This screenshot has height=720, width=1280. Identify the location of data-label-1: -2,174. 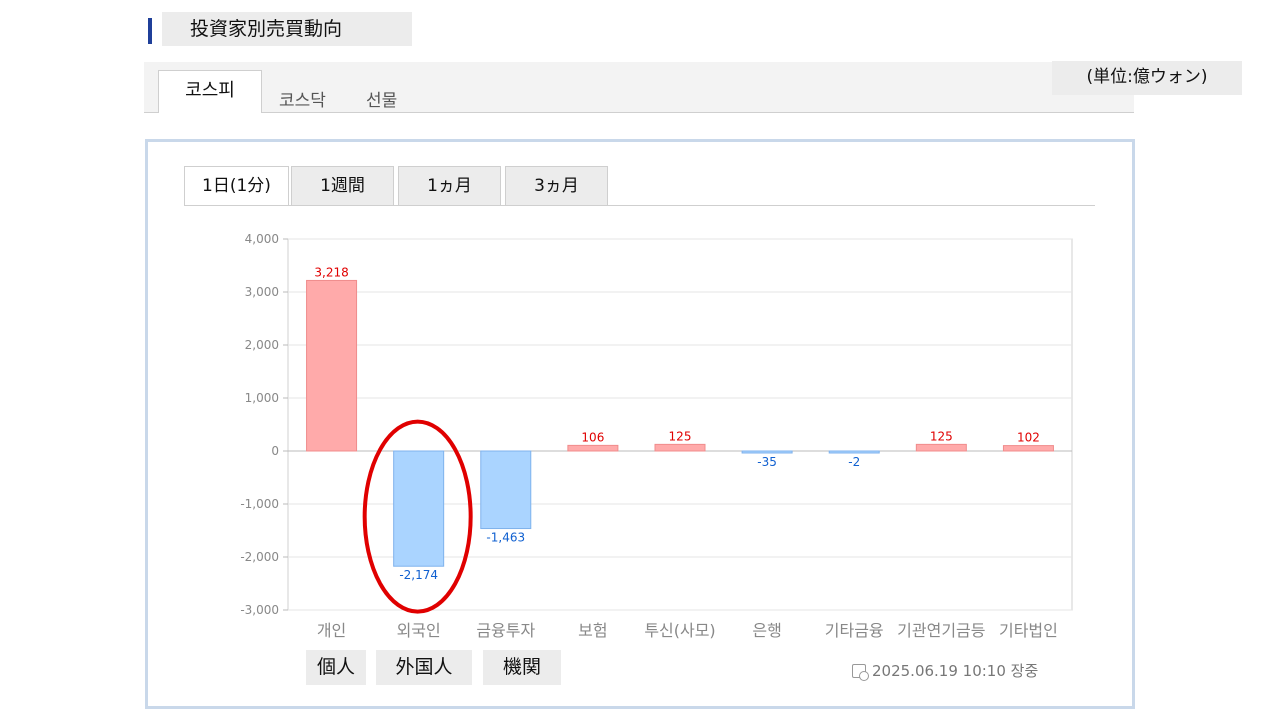
(418, 575).